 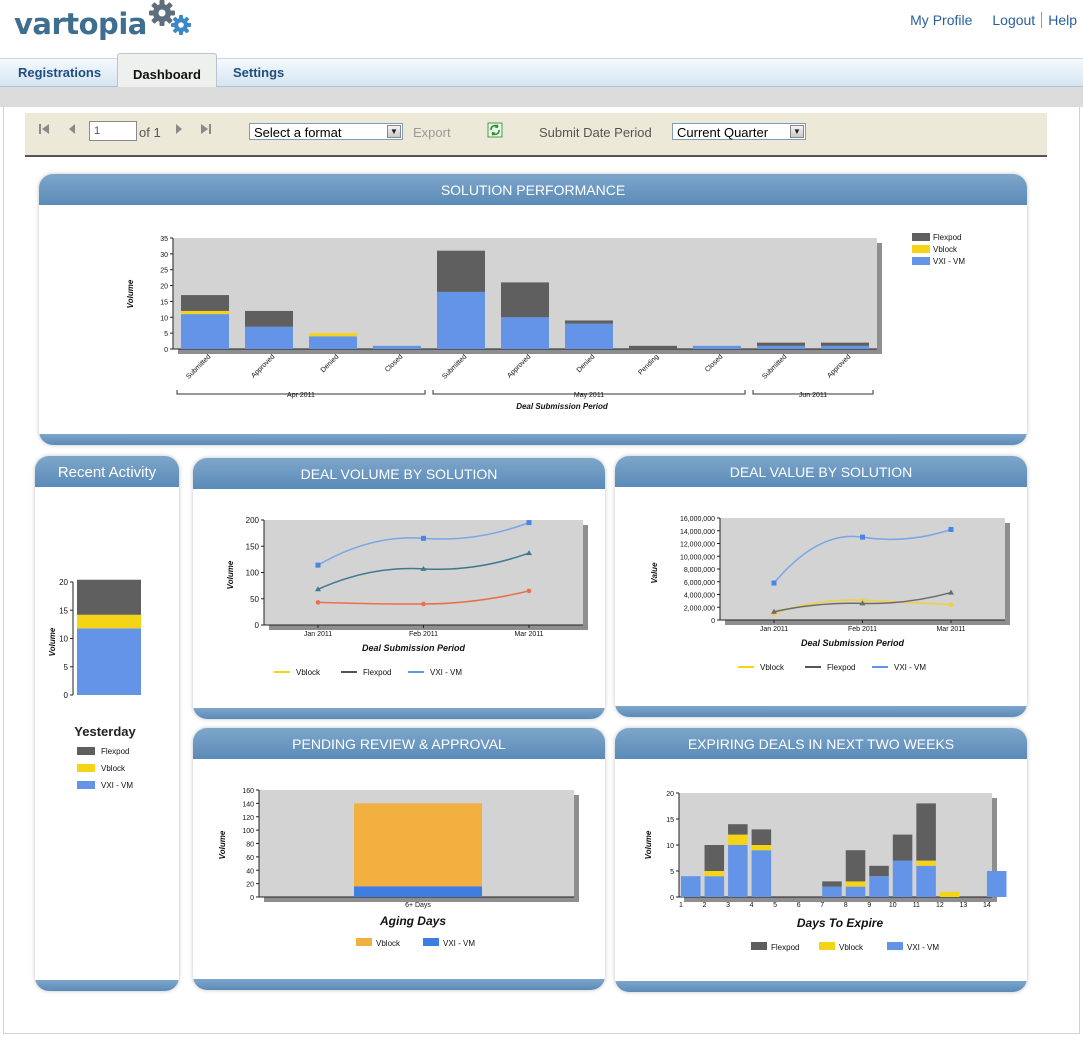 What do you see at coordinates (893, 905) in the screenshot?
I see `x-tick-label: 10` at bounding box center [893, 905].